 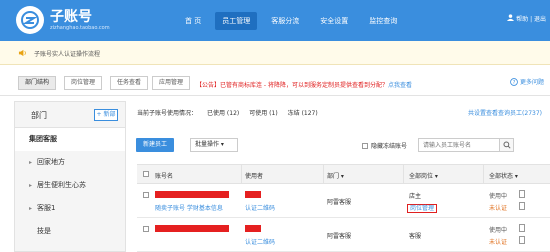 I want to click on stats-available: 可使用 (1), so click(x=263, y=113).